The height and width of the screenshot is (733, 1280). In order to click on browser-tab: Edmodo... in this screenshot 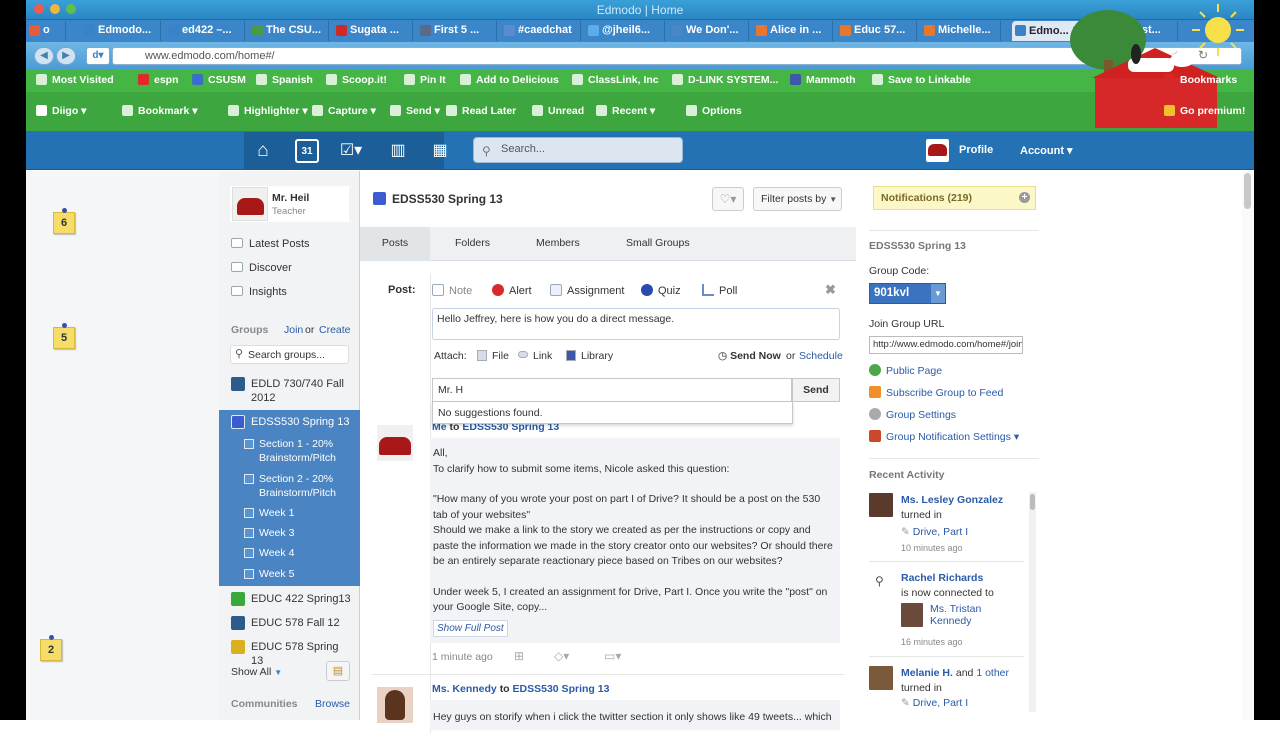, I will do `click(121, 31)`.